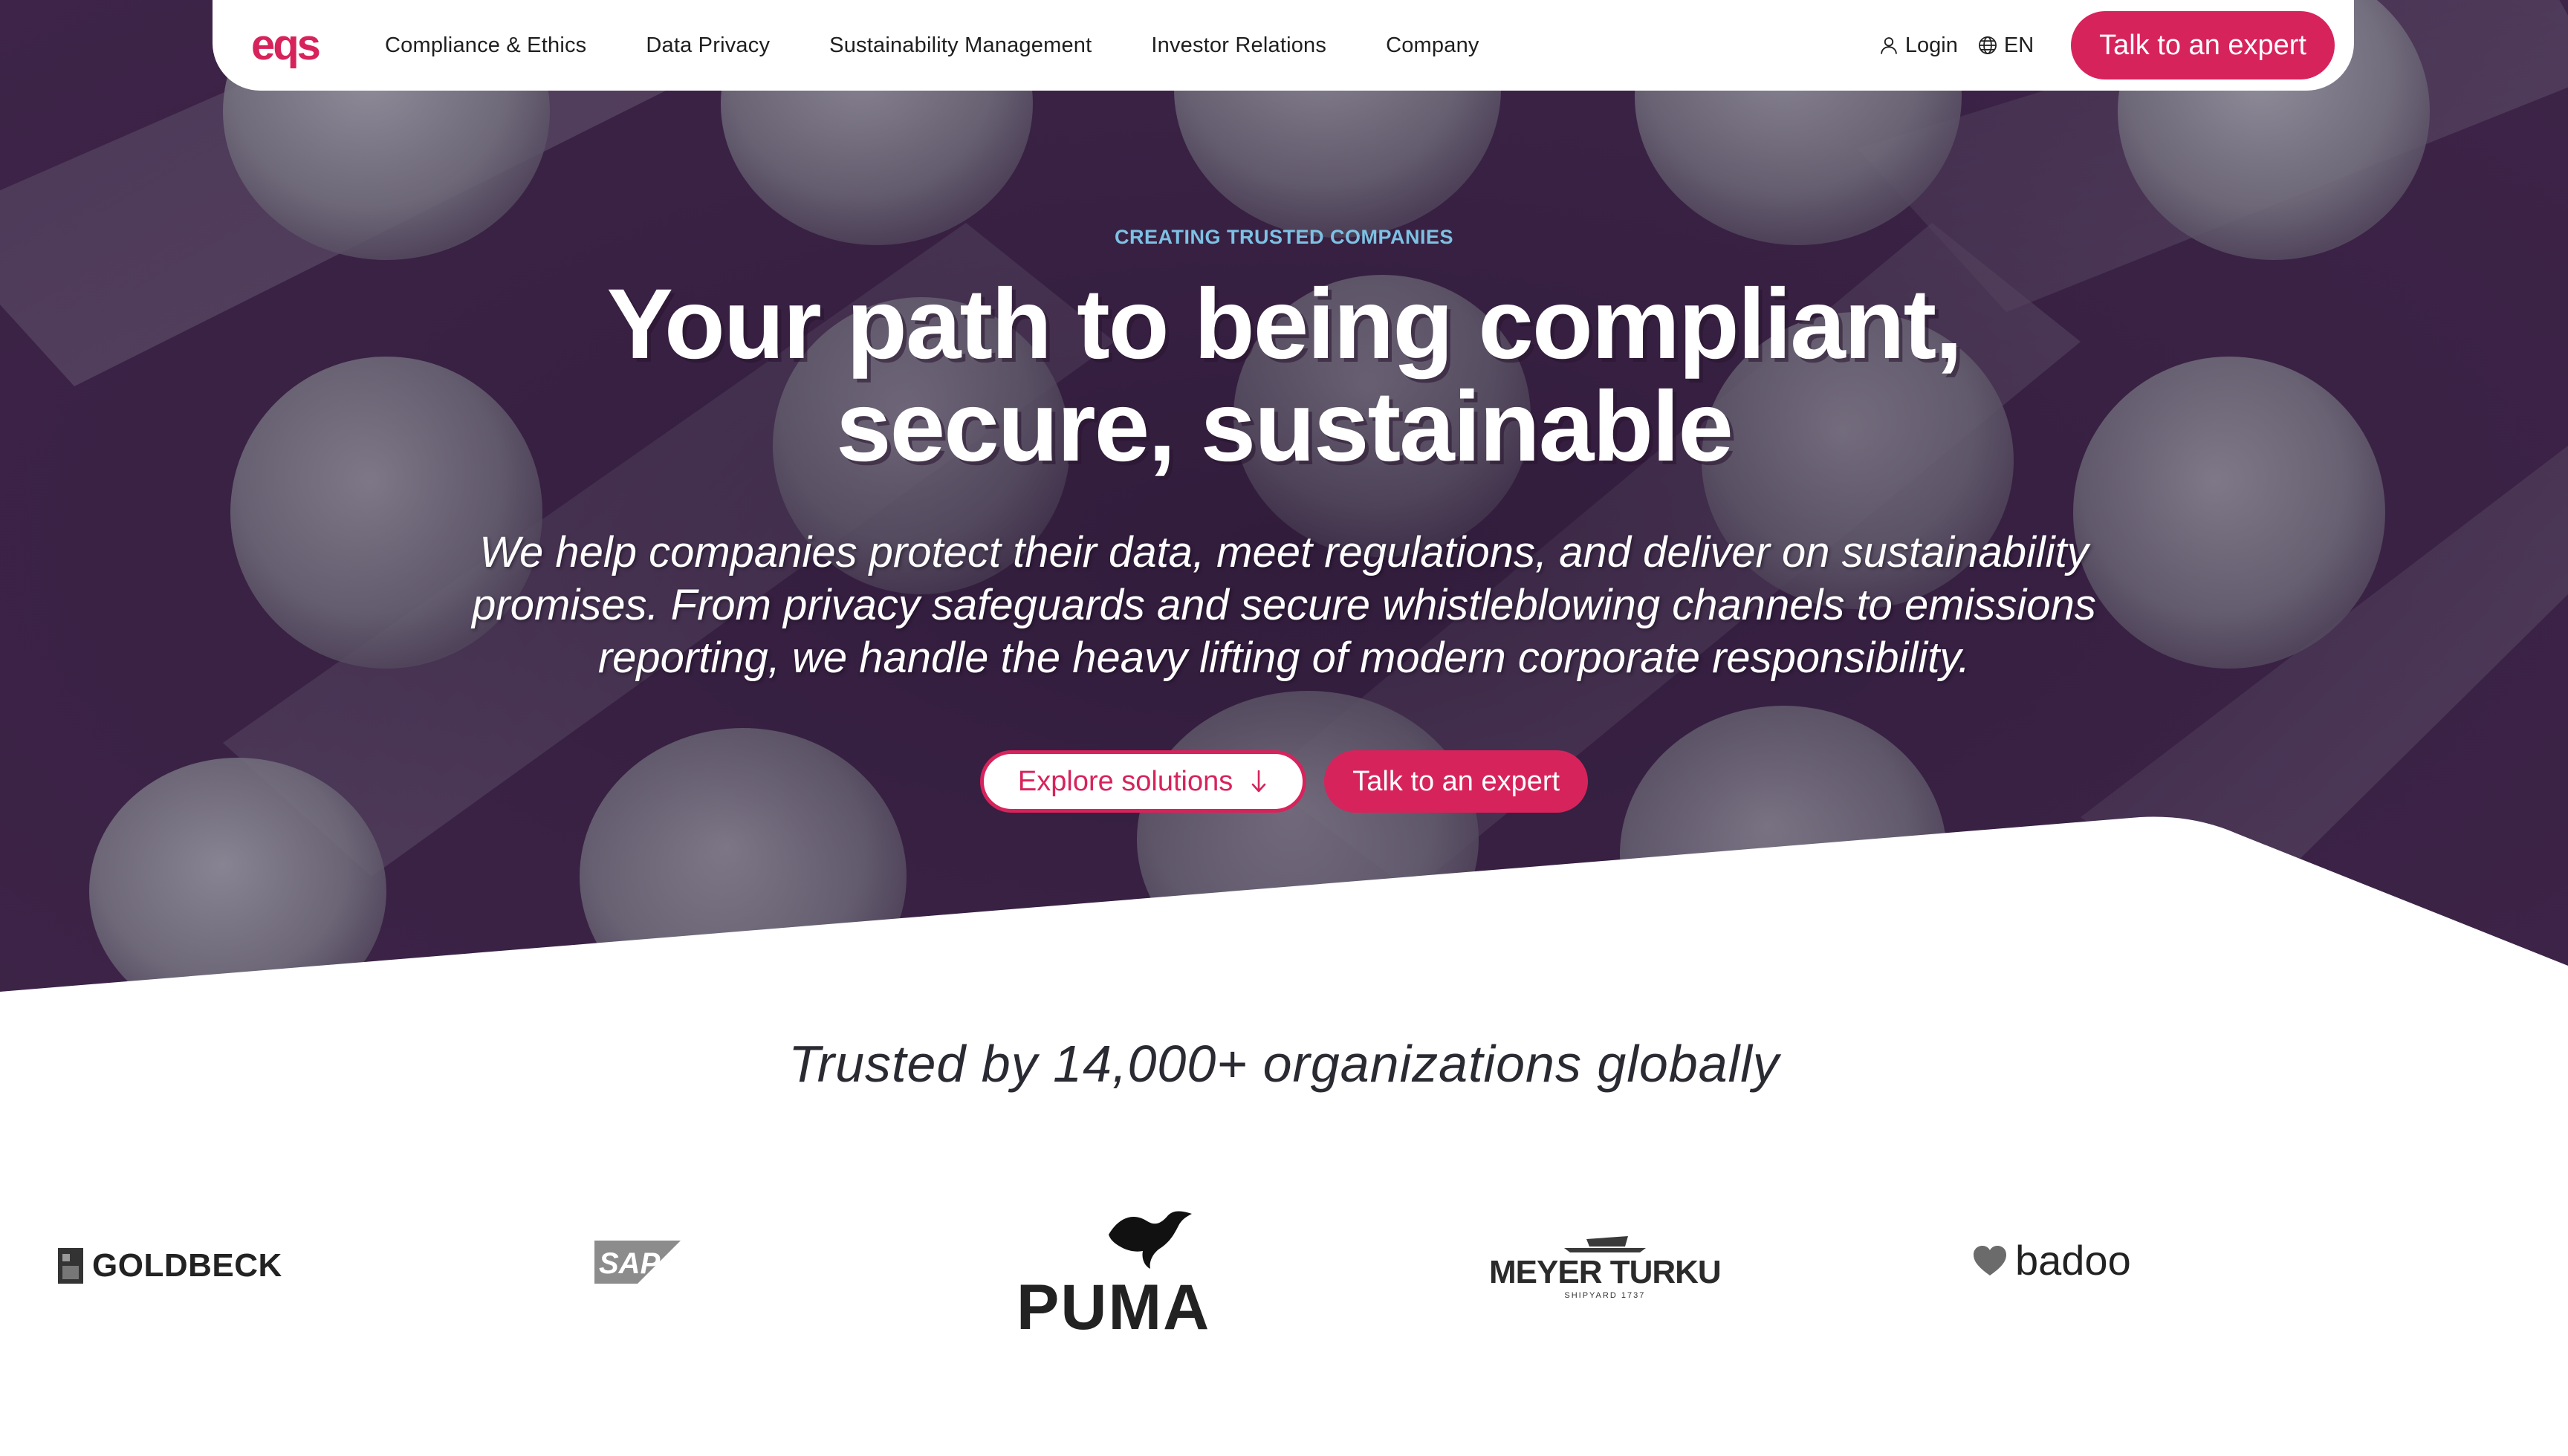 The height and width of the screenshot is (1456, 2568). I want to click on explore-solutions-label: Explore solutions, so click(1125, 781).